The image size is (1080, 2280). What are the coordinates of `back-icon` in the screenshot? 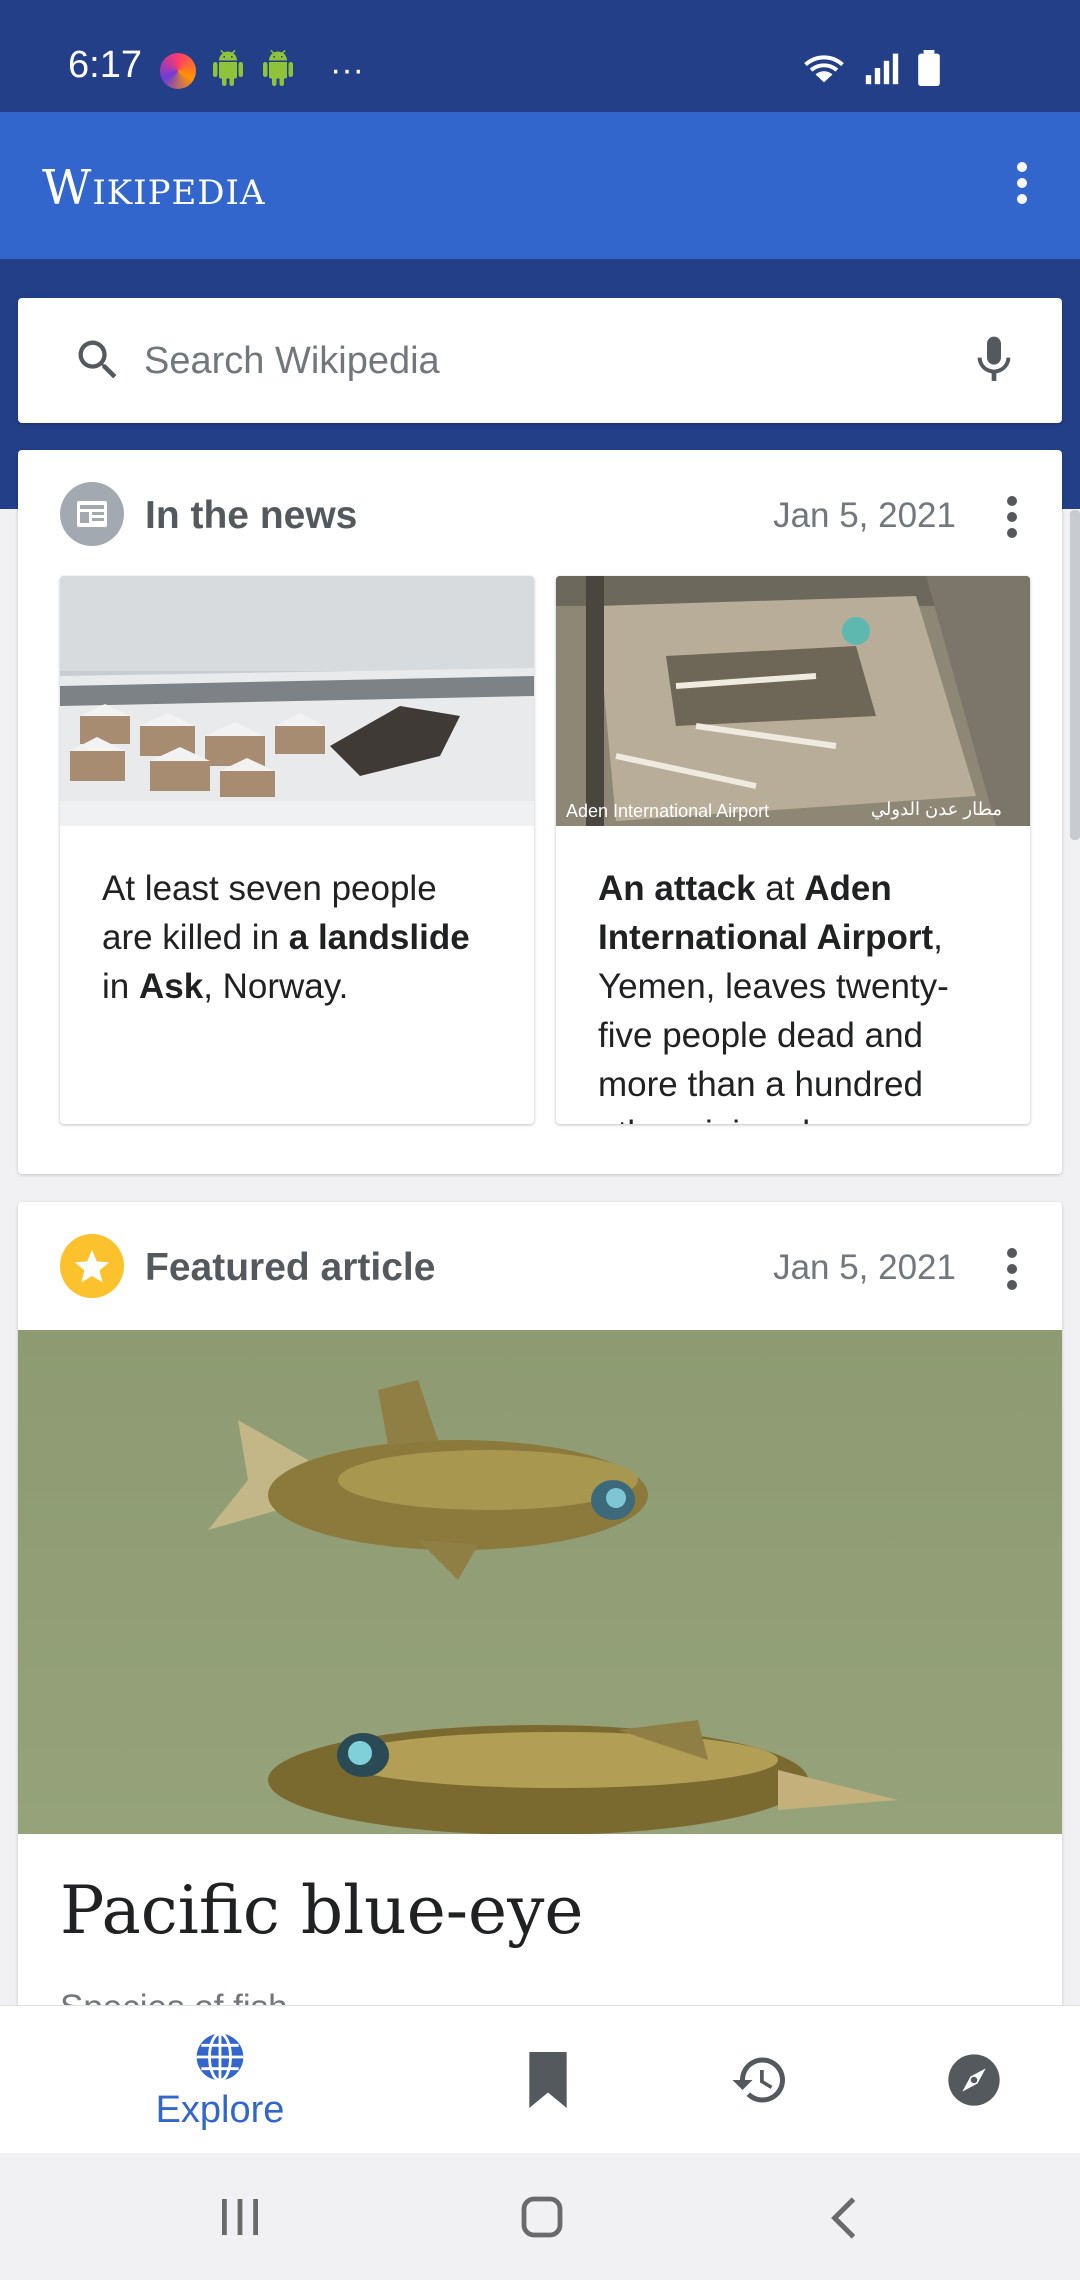 It's located at (843, 2218).